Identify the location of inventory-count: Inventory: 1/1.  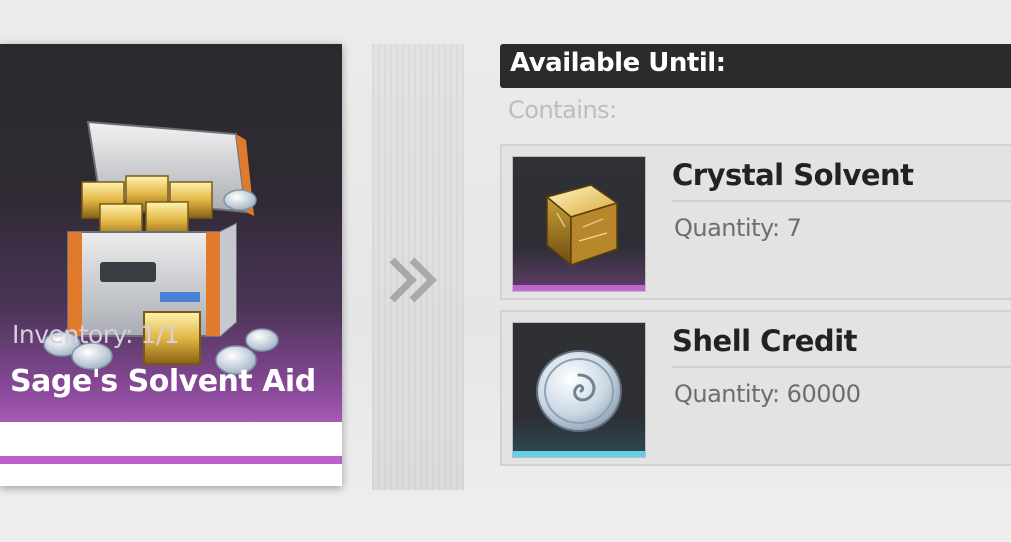
(96, 334).